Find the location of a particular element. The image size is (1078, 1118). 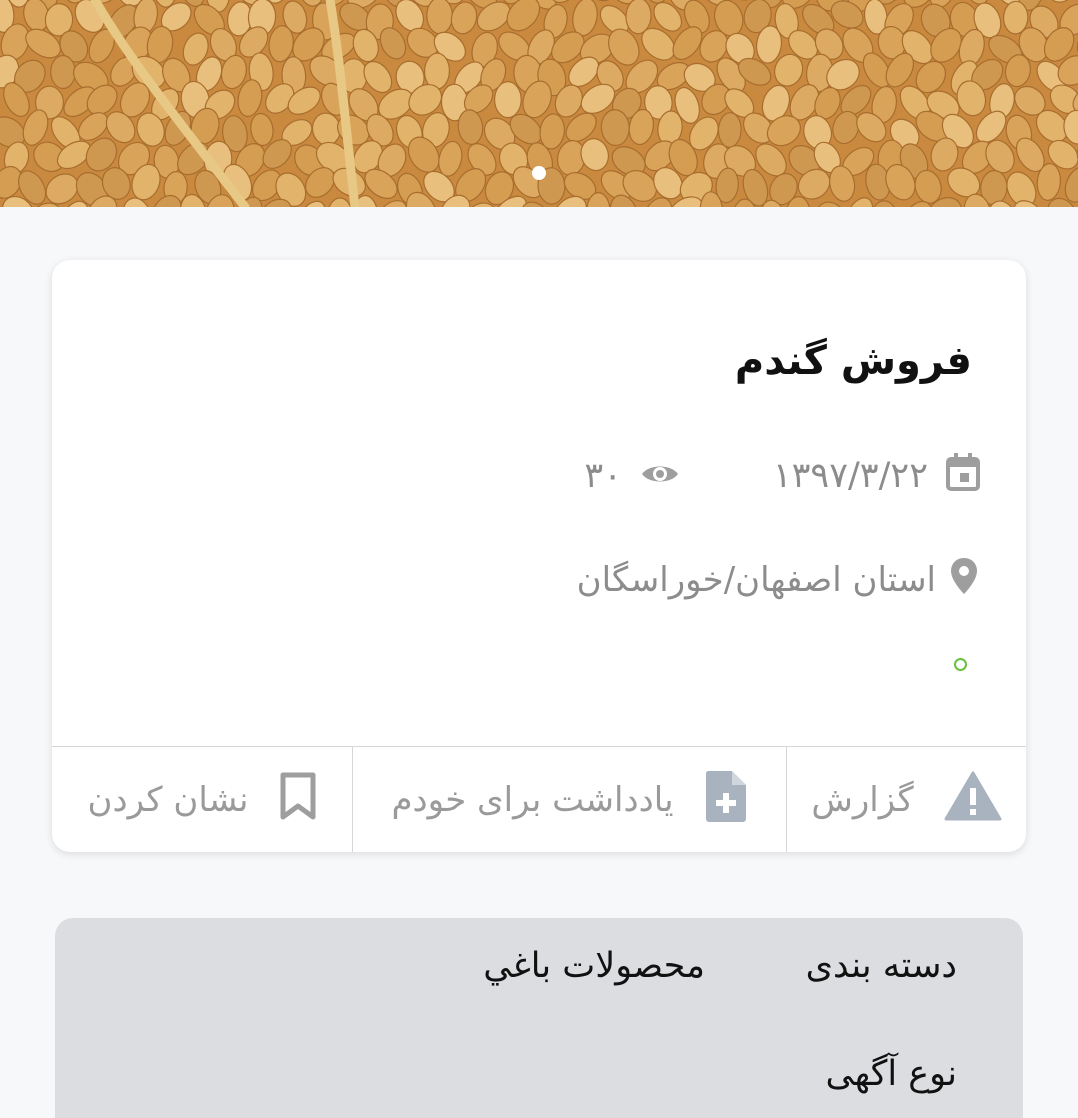

add-note-button: یادداشت برای خودم is located at coordinates (569, 799).